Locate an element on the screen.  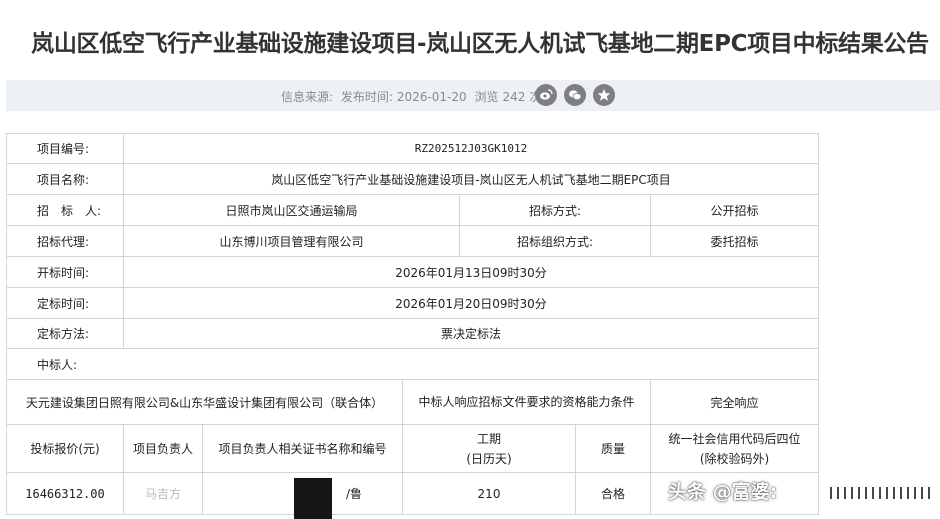
wechat-icon is located at coordinates (575, 95).